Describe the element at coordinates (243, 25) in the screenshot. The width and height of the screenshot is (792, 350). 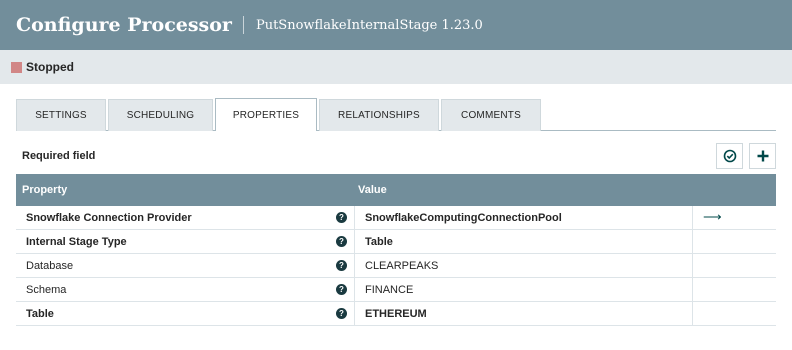
I see `title-separator` at that location.